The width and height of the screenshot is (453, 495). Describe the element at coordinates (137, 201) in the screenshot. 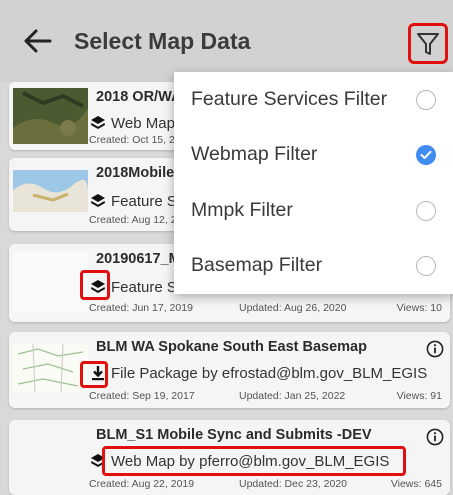

I see `item-type: Feature Se` at that location.